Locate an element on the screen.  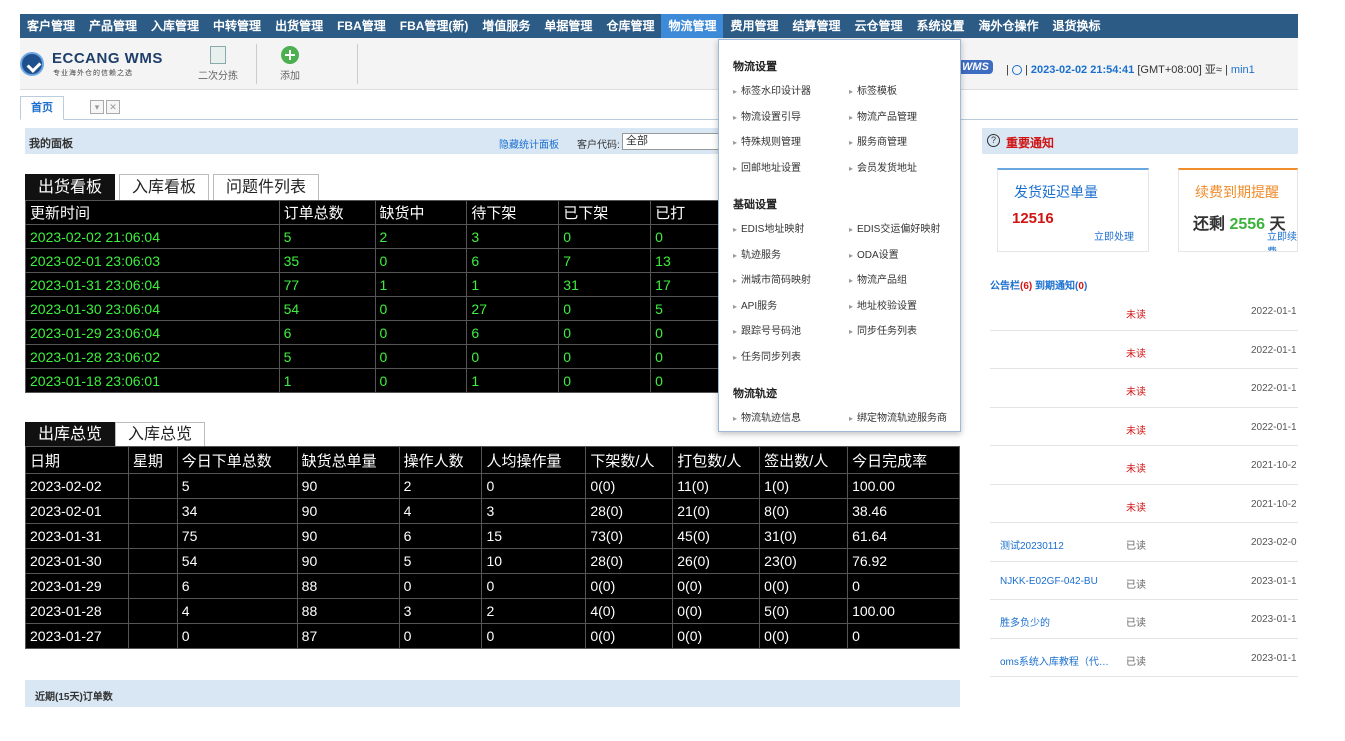
menu-item: 绑定物流轨迹服务商 is located at coordinates (898, 416).